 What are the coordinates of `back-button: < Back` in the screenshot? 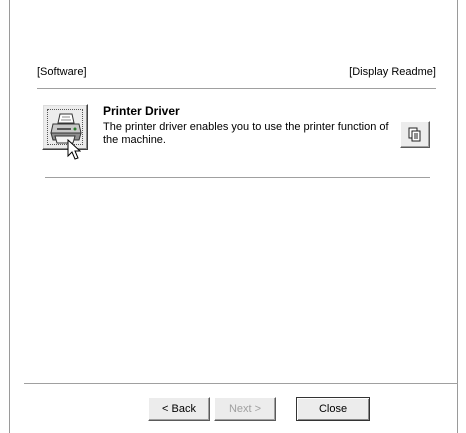 It's located at (179, 409).